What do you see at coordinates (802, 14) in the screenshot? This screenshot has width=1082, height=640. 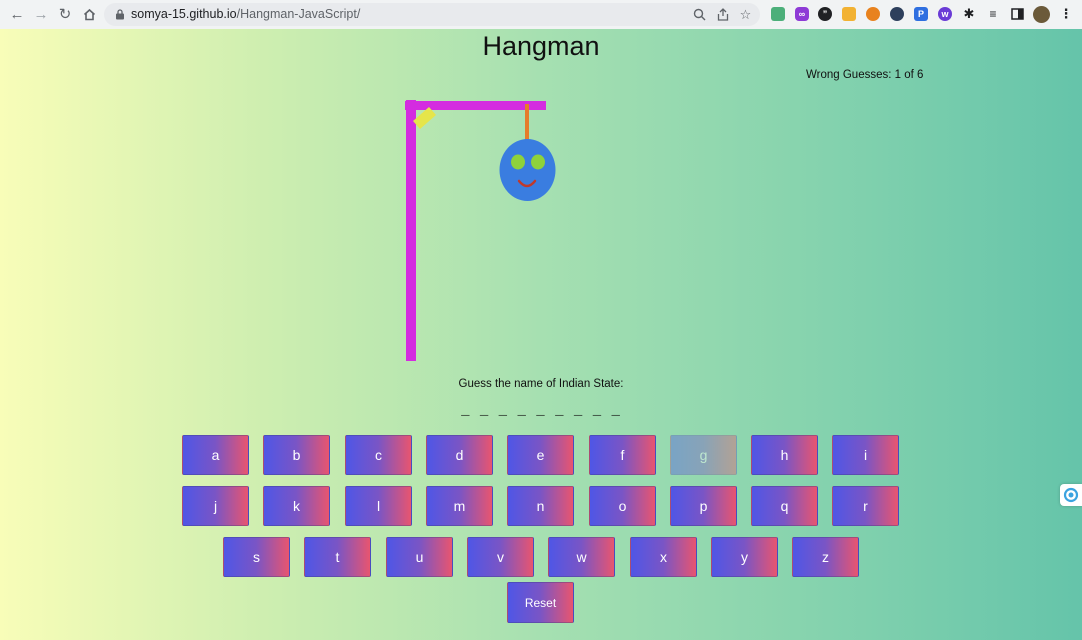 I see `extension-infinity-icon: ∞` at bounding box center [802, 14].